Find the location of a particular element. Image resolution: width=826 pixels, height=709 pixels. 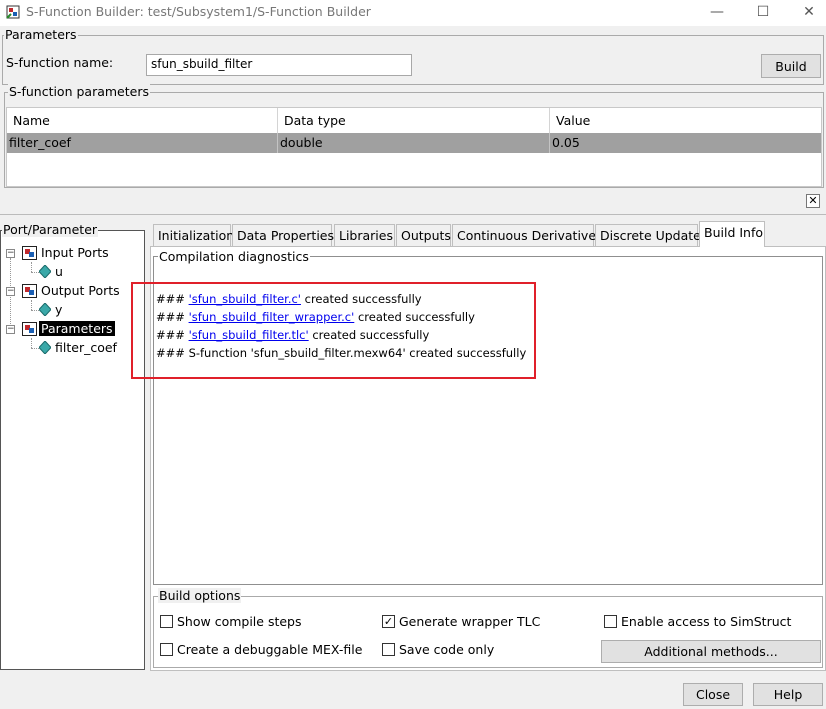

maximize-icon: ☐ is located at coordinates (763, 12).